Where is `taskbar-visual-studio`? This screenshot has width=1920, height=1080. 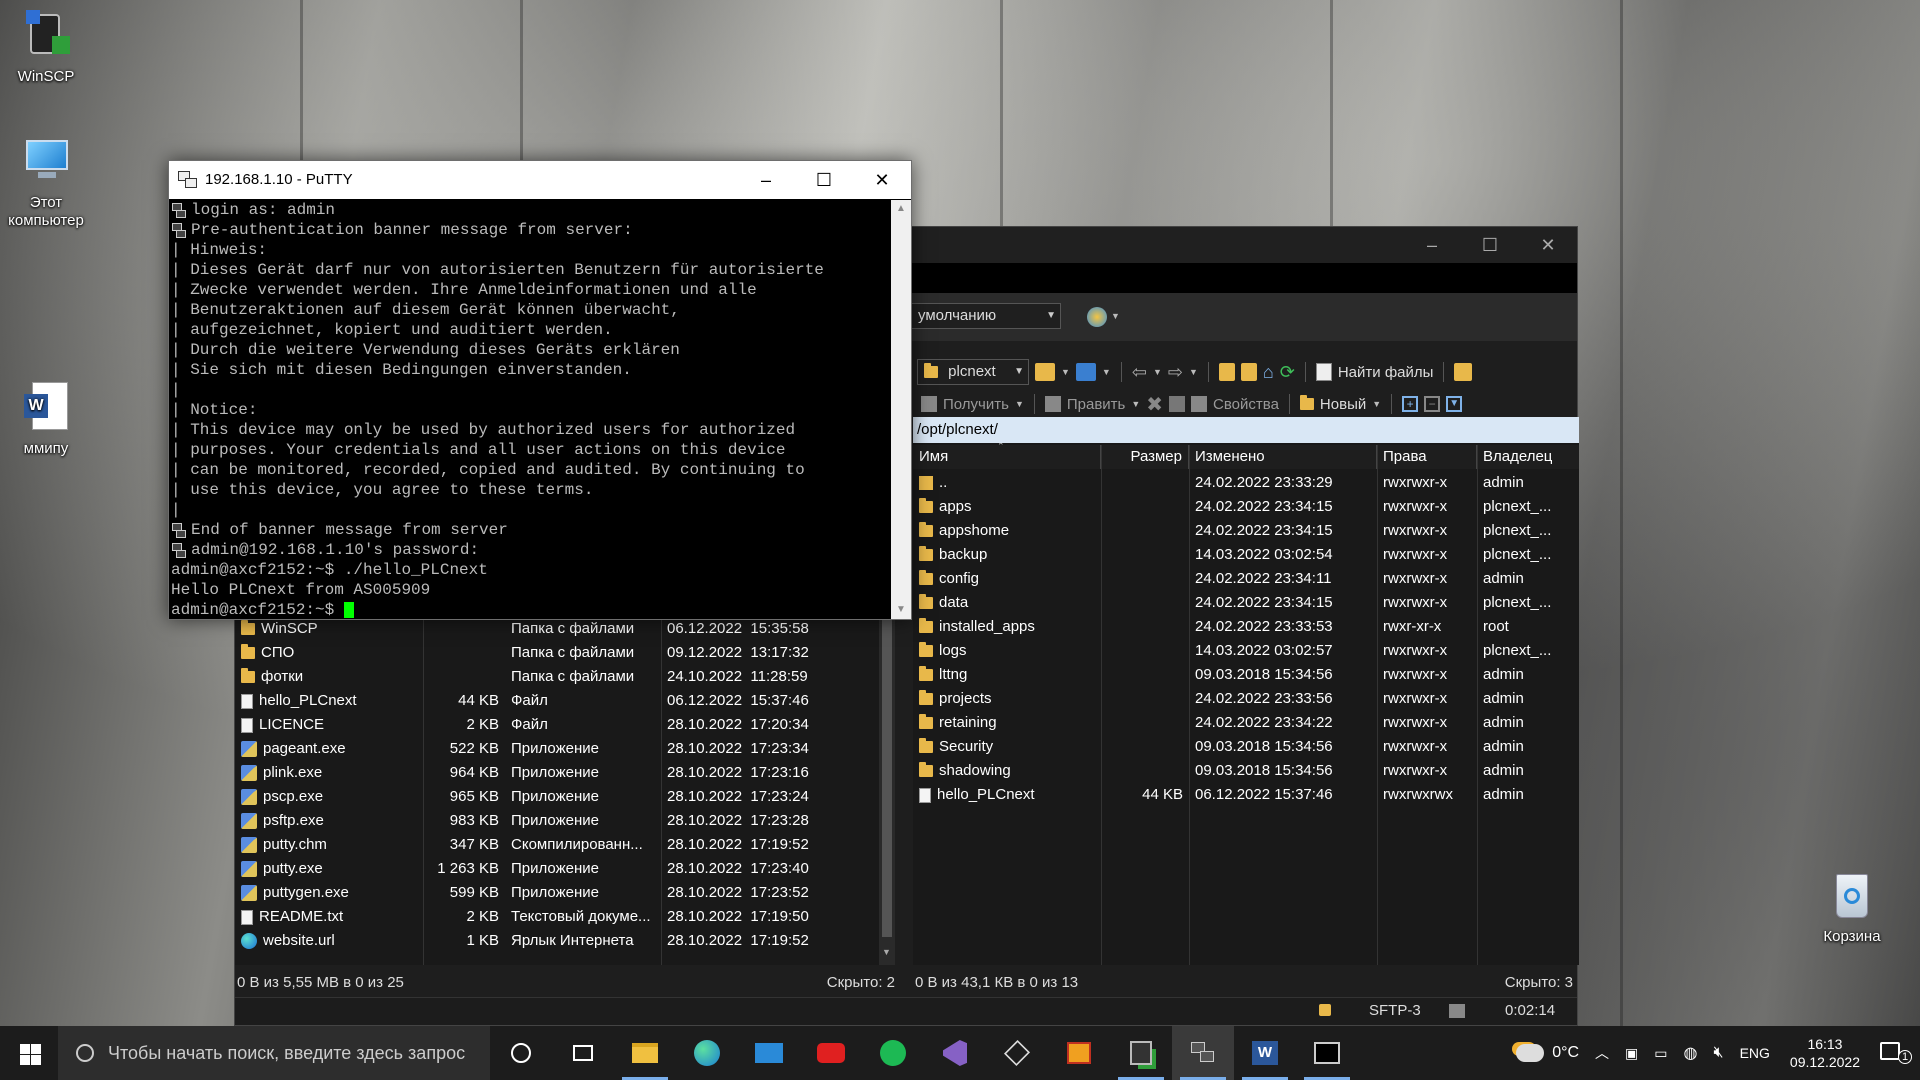
taskbar-visual-studio is located at coordinates (955, 1053).